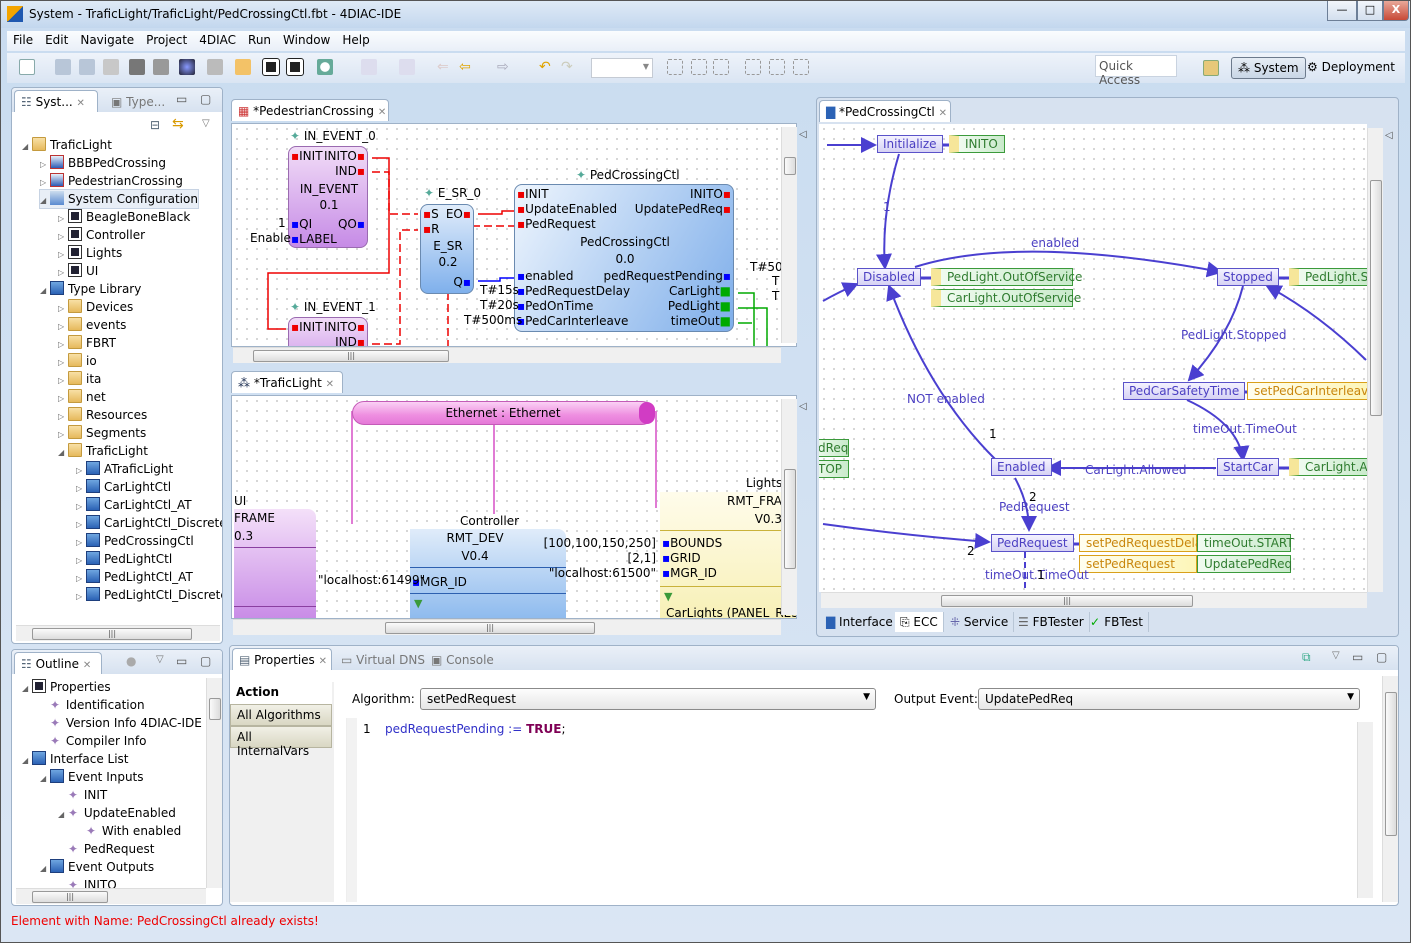  Describe the element at coordinates (622, 68) in the screenshot. I see `zoom-combo: ▼` at that location.